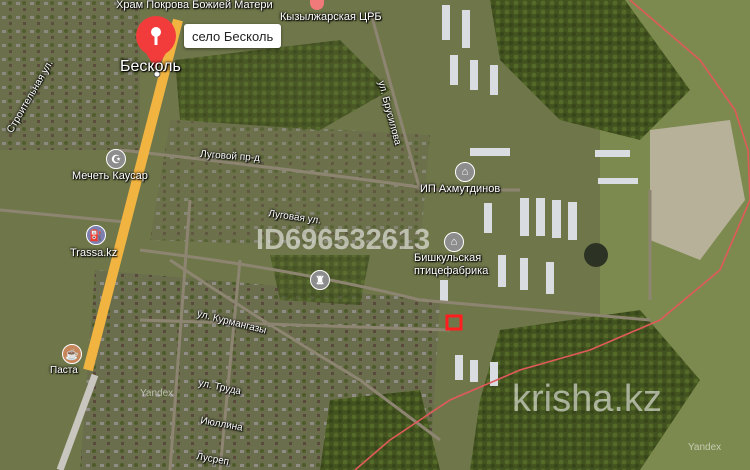  Describe the element at coordinates (380, 430) in the screenshot. I see `forest-south` at that location.